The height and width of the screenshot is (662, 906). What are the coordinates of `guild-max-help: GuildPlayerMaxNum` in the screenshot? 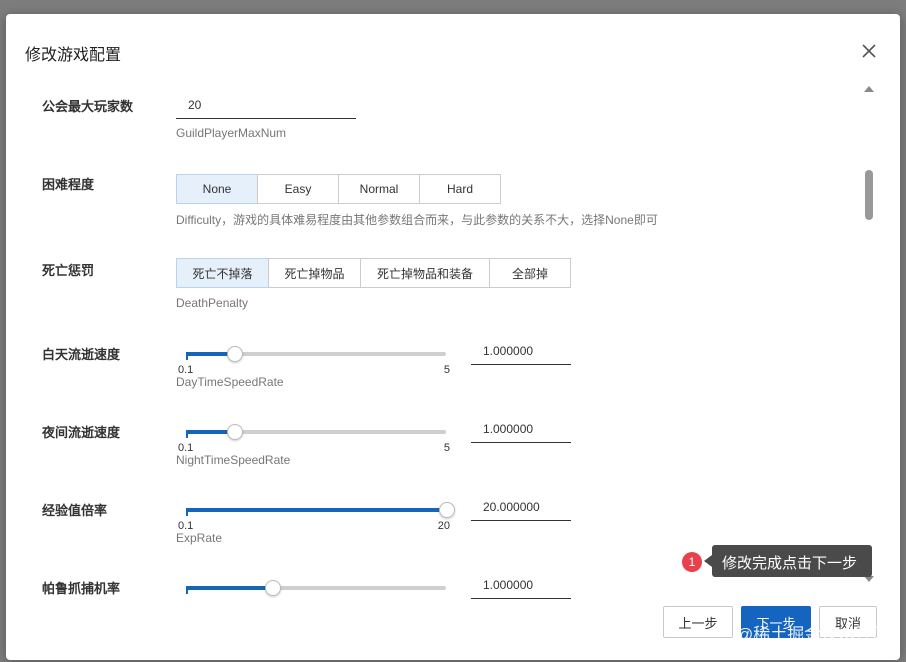 It's located at (231, 133).